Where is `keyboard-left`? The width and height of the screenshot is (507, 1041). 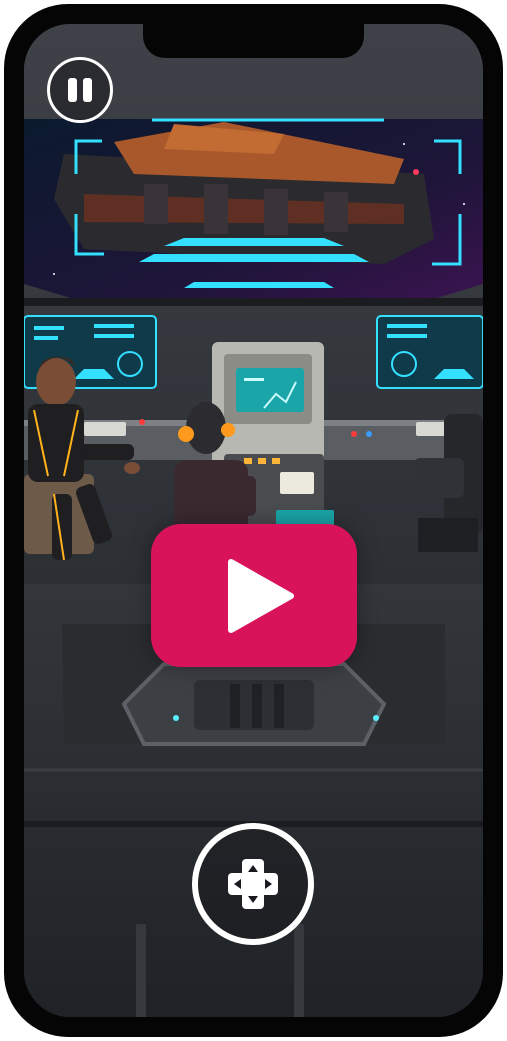 keyboard-left is located at coordinates (105, 429).